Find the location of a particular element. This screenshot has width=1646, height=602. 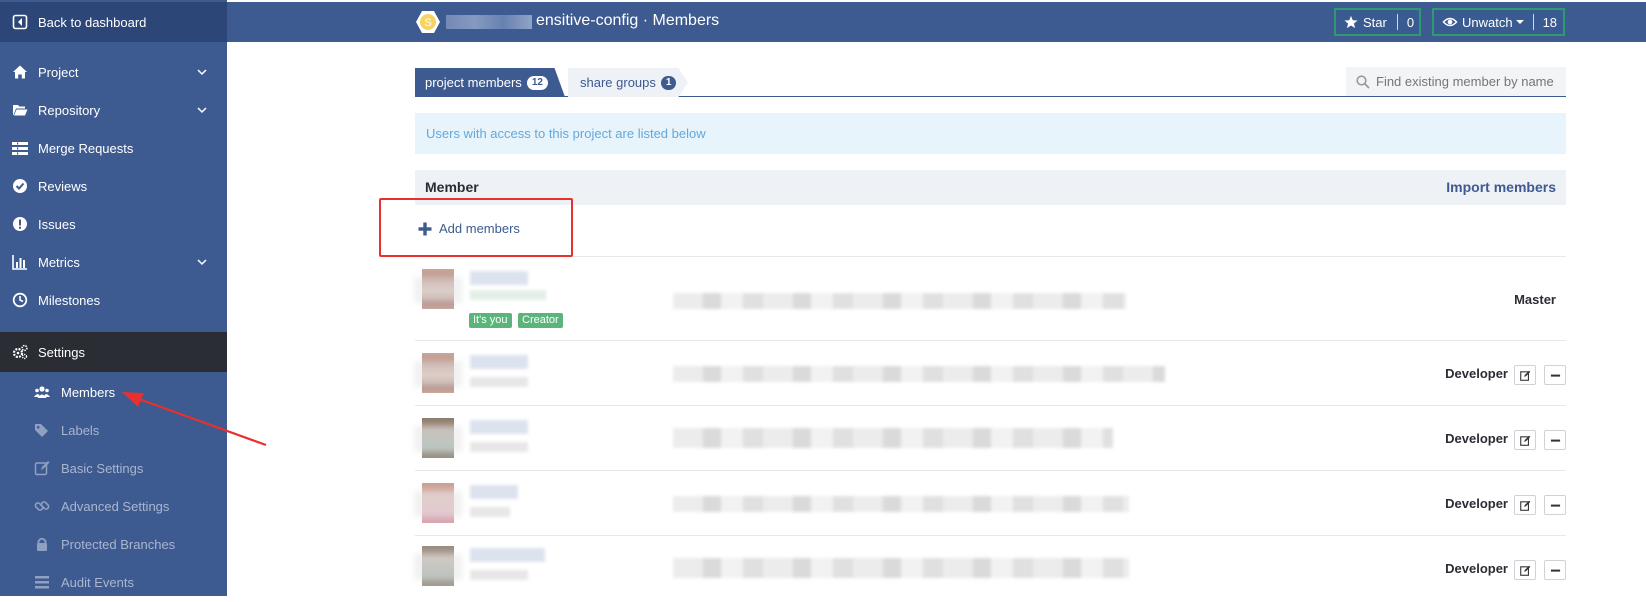

tab-project-members: project members 12 is located at coordinates (490, 82).